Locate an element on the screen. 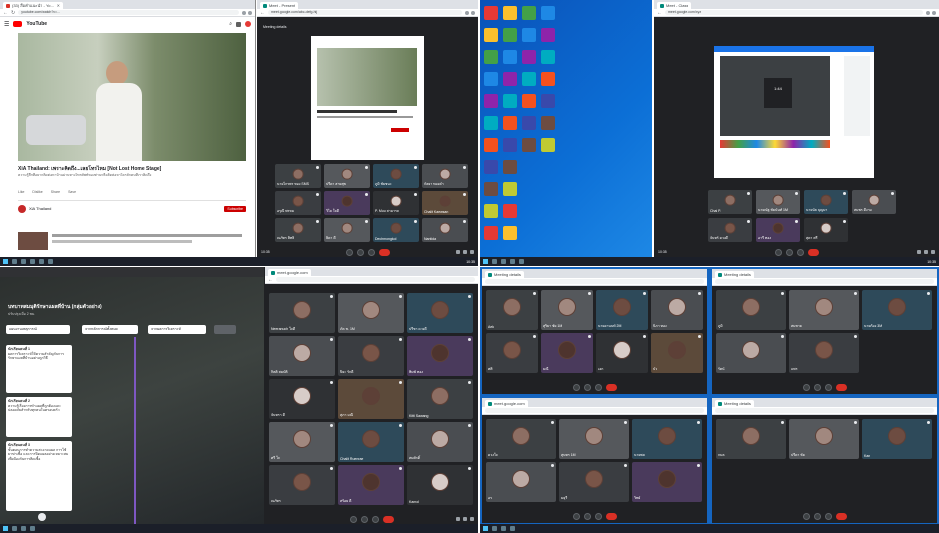  participant-tile: วิไล ใจดี is located at coordinates (347, 203).